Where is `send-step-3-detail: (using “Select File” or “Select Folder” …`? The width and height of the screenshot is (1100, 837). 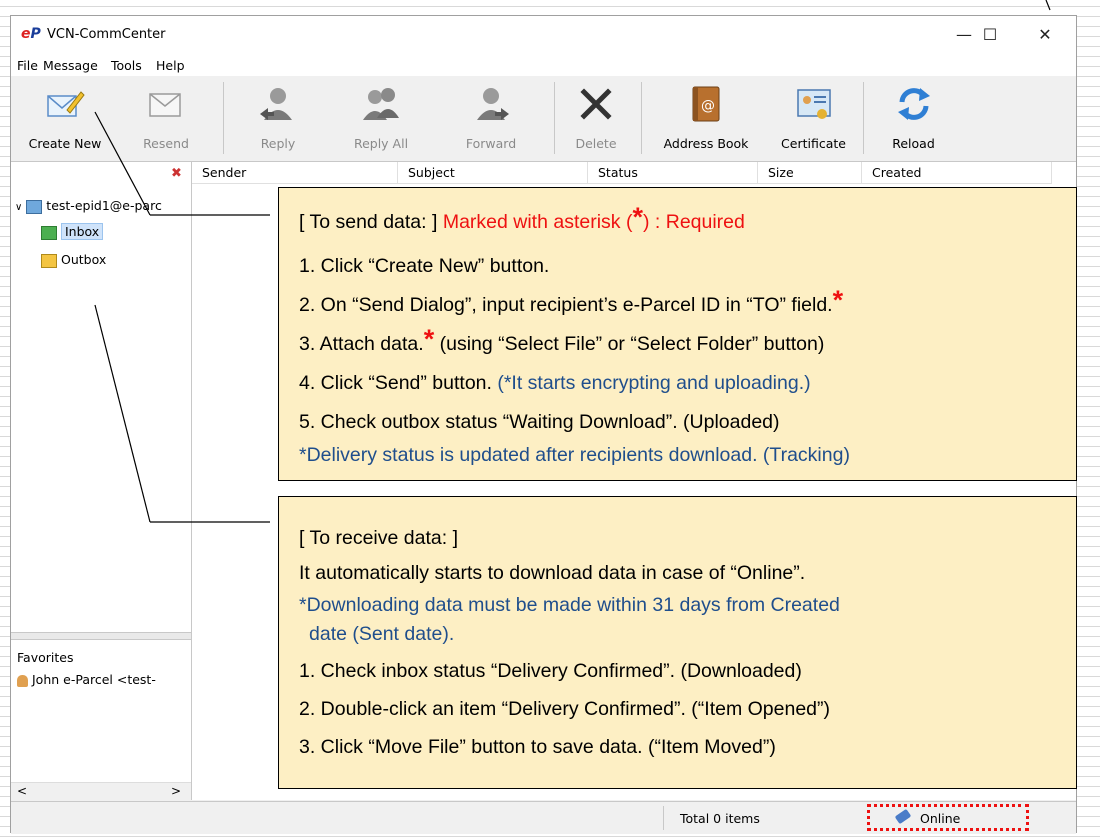 send-step-3-detail: (using “Select File” or “Select Folder” … is located at coordinates (629, 344).